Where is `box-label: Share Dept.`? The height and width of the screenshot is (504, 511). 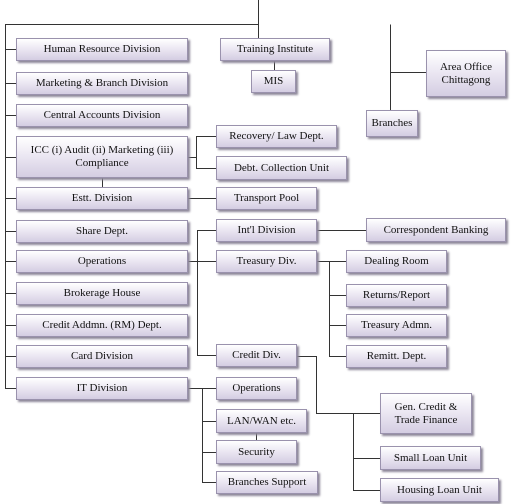
box-label: Share Dept. is located at coordinates (102, 231).